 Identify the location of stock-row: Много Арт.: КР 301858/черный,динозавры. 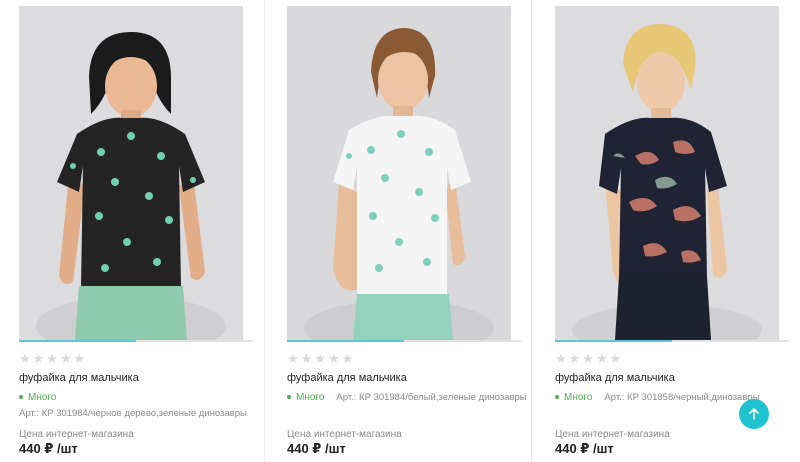
(657, 397).